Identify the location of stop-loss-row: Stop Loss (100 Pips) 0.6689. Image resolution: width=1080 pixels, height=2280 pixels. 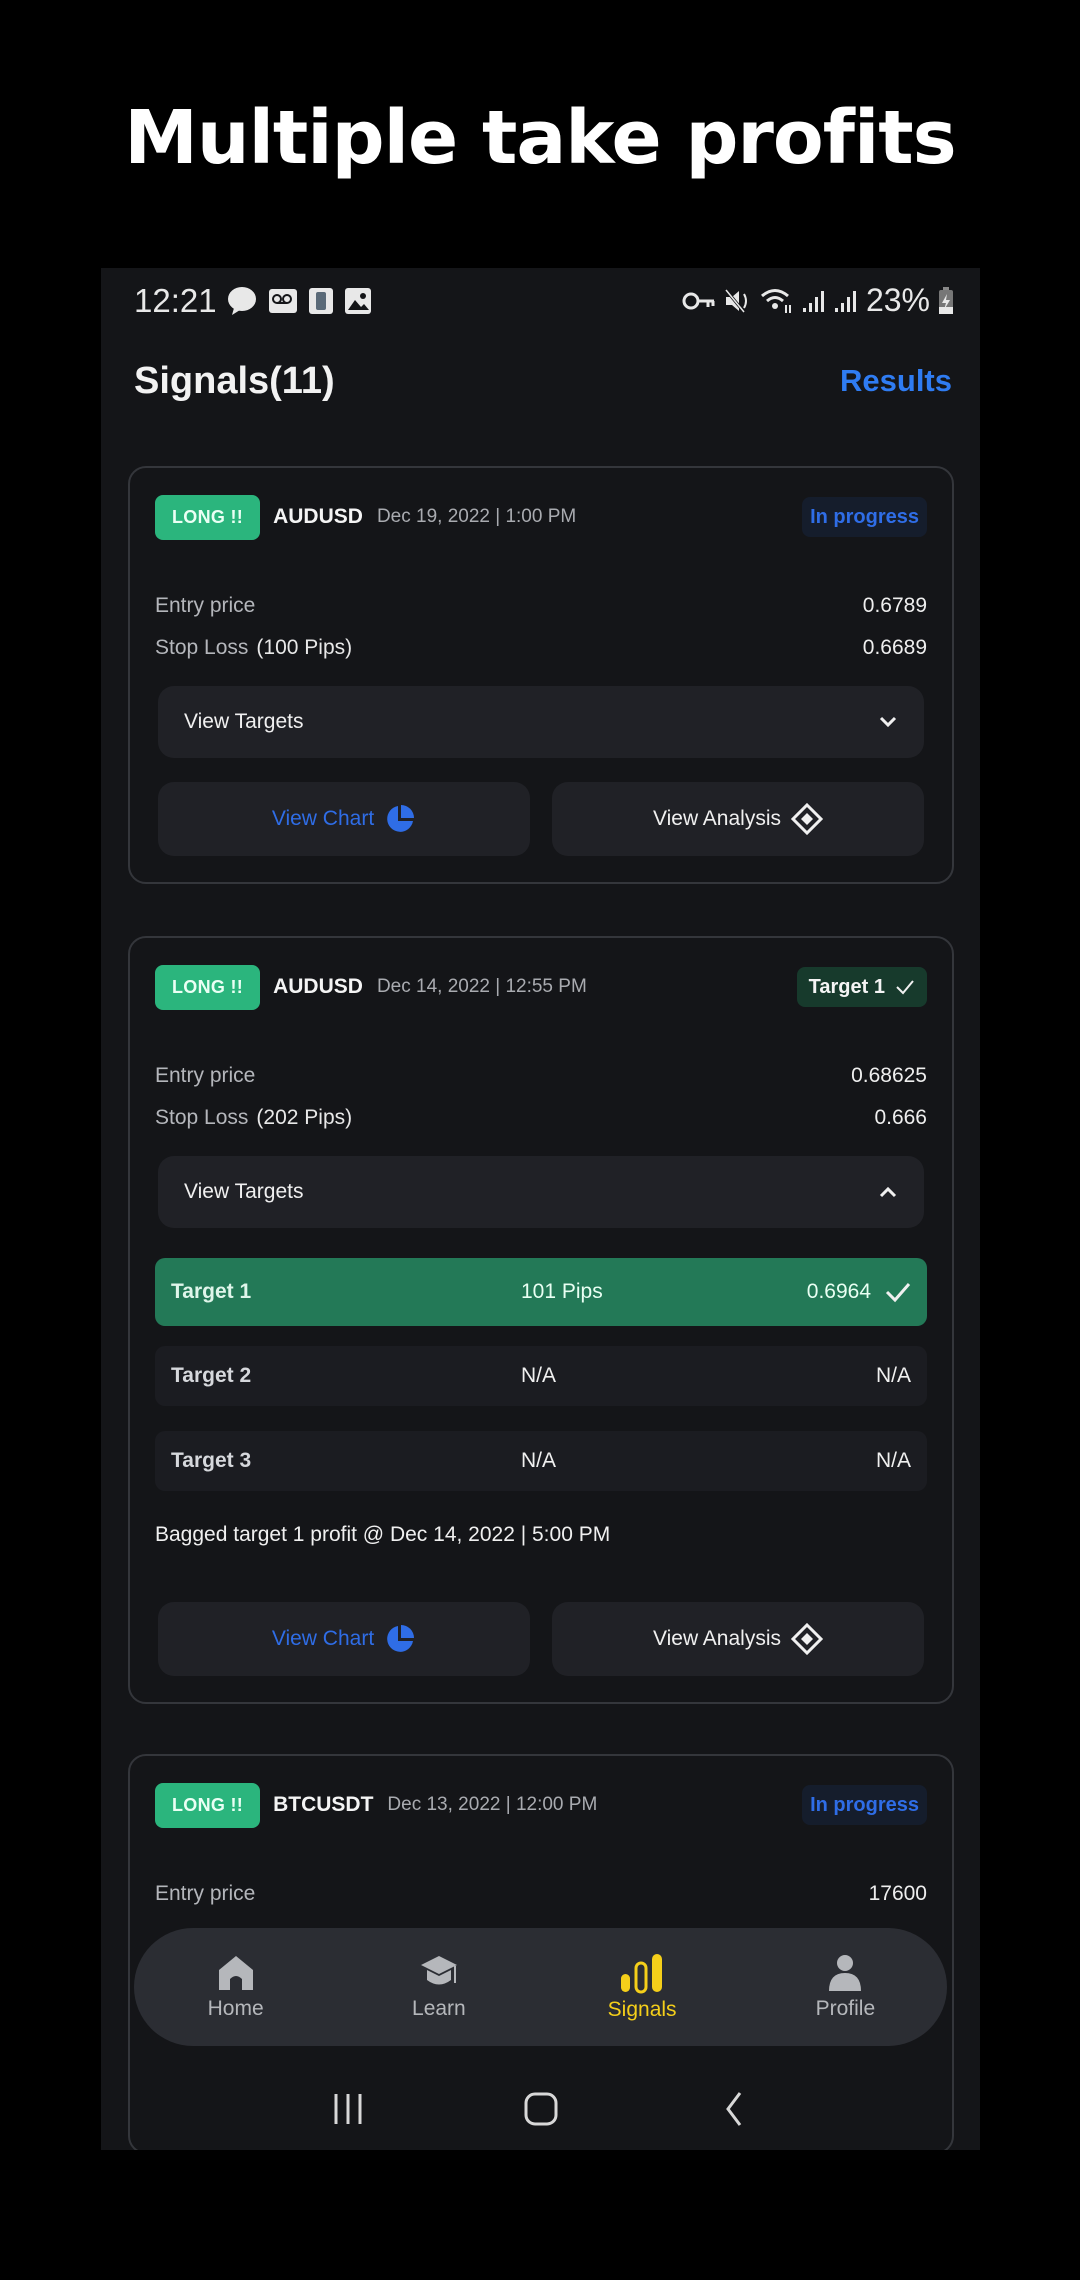
(541, 648).